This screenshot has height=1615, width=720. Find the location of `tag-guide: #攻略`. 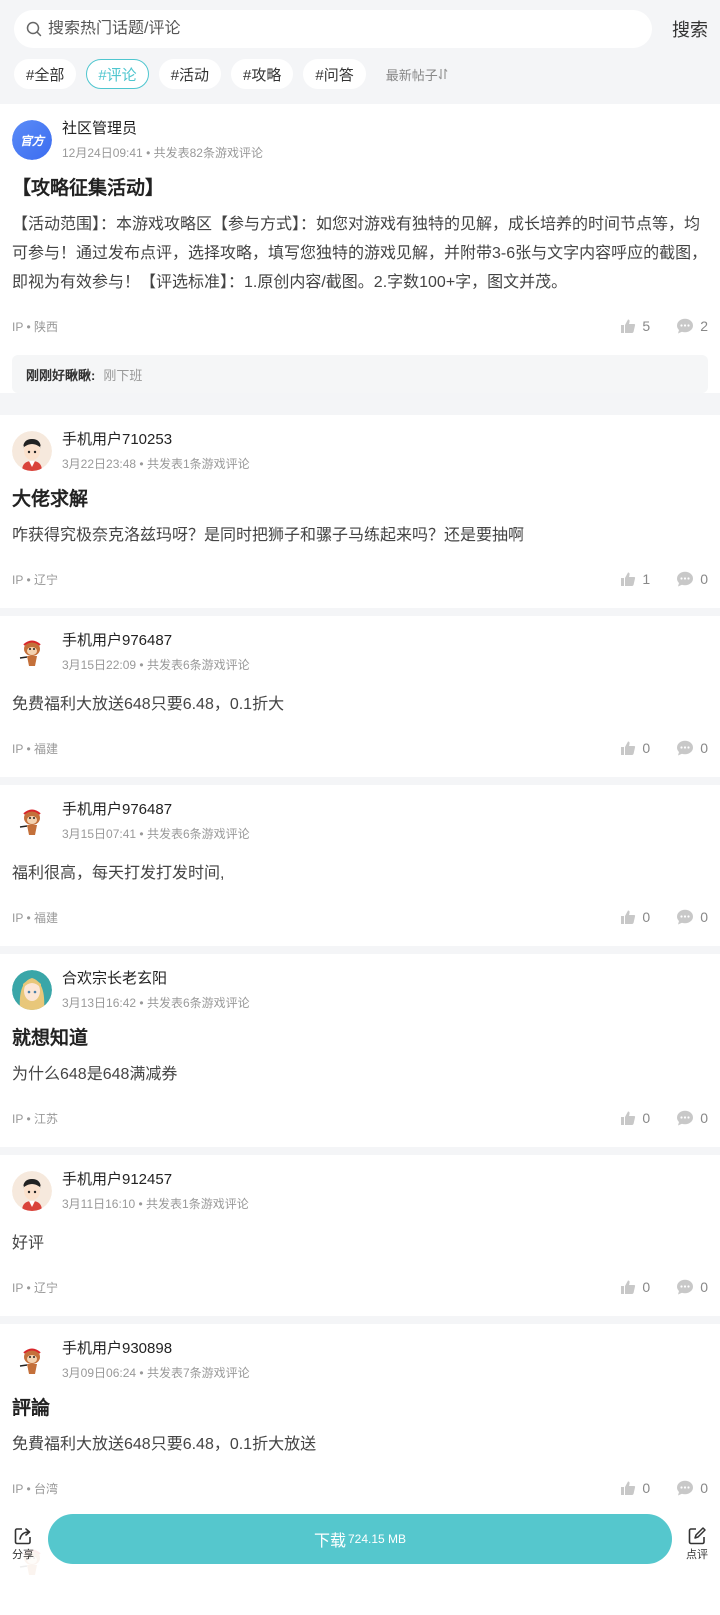

tag-guide: #攻略 is located at coordinates (262, 74).